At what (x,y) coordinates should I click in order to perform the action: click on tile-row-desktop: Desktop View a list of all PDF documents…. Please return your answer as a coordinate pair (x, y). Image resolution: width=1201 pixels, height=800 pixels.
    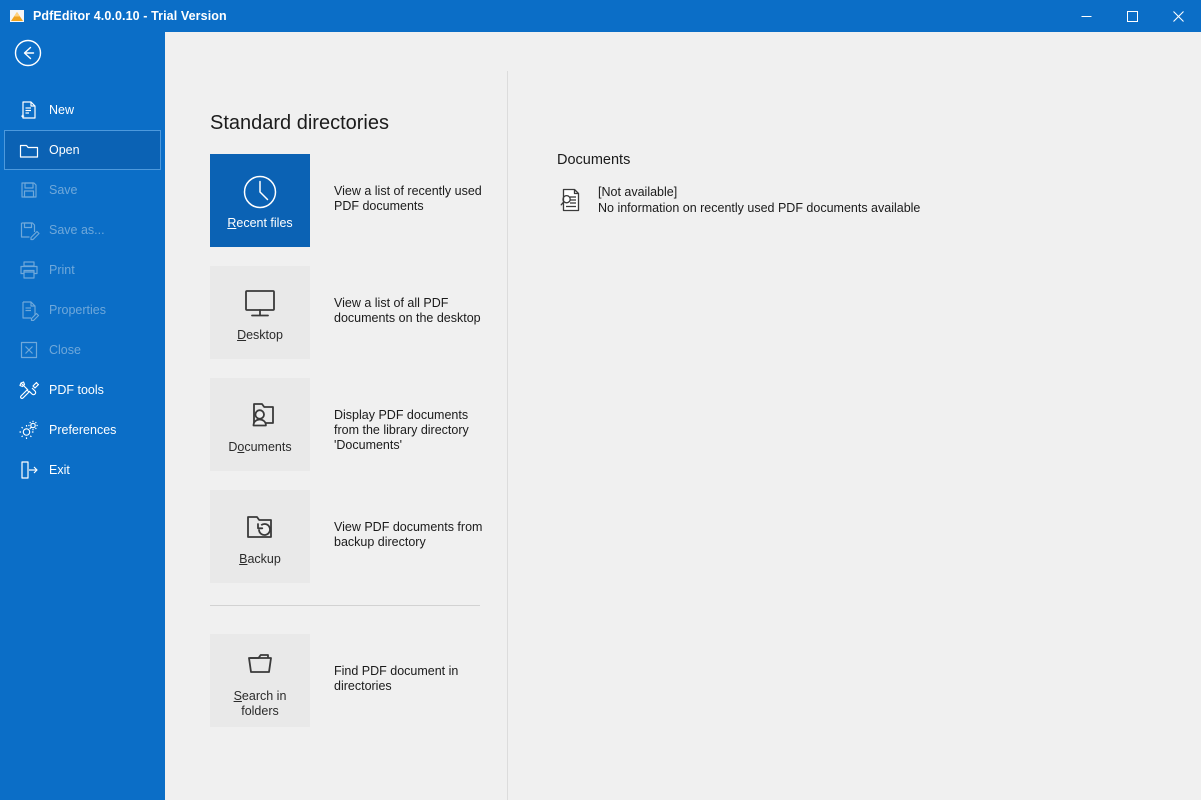
    Looking at the image, I should click on (345, 312).